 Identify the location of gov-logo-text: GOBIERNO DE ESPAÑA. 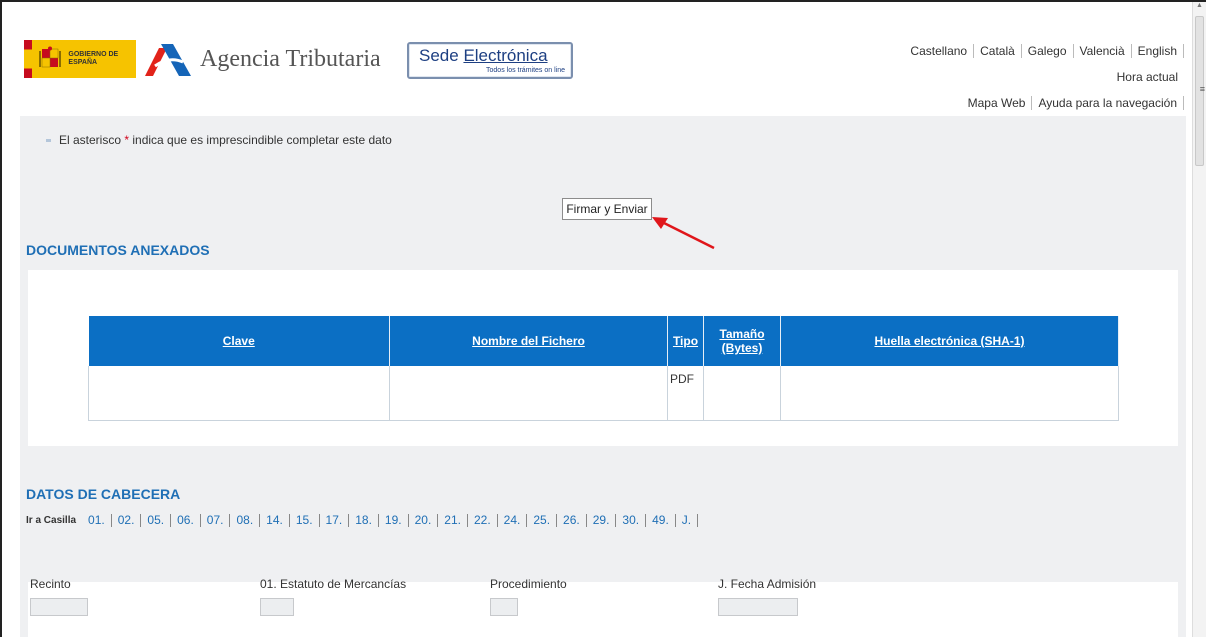
(93, 58).